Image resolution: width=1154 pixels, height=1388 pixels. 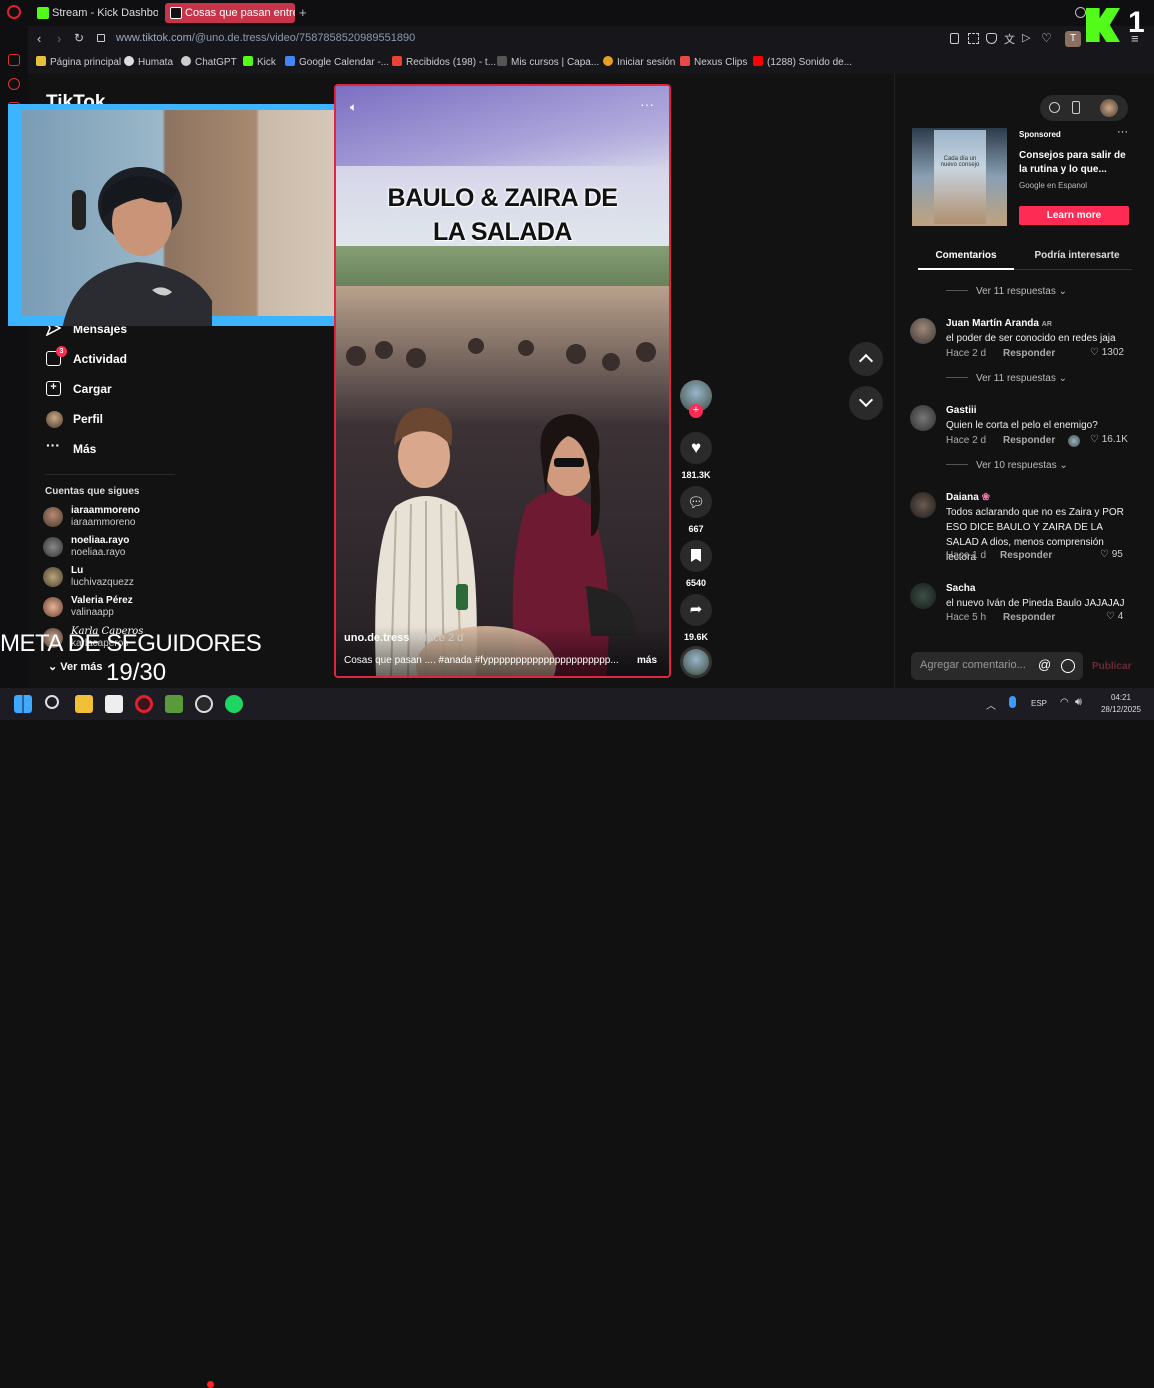 What do you see at coordinates (954, 38) in the screenshot?
I see `pin-icon` at bounding box center [954, 38].